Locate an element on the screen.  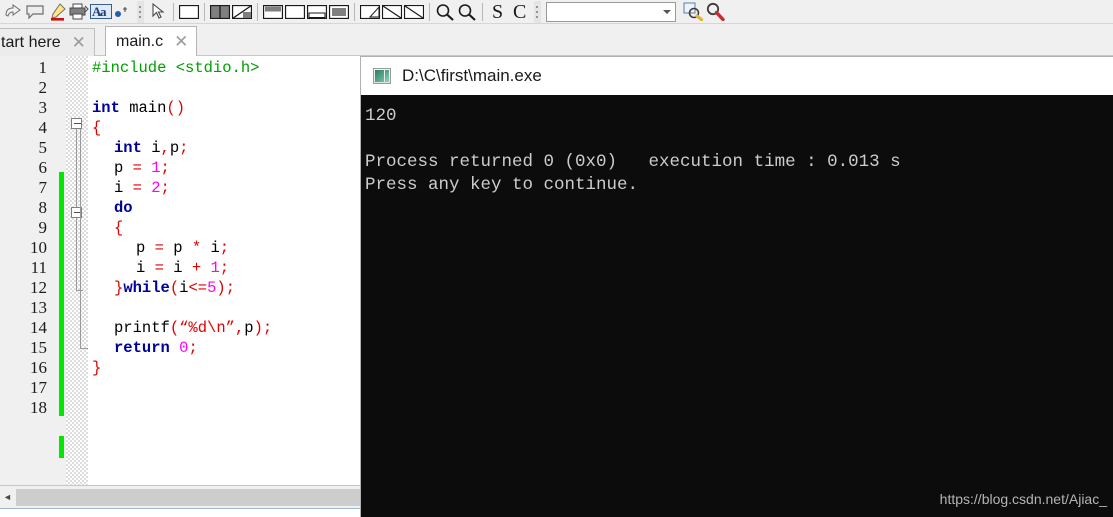
line-number: 6 is located at coordinates (43, 167).